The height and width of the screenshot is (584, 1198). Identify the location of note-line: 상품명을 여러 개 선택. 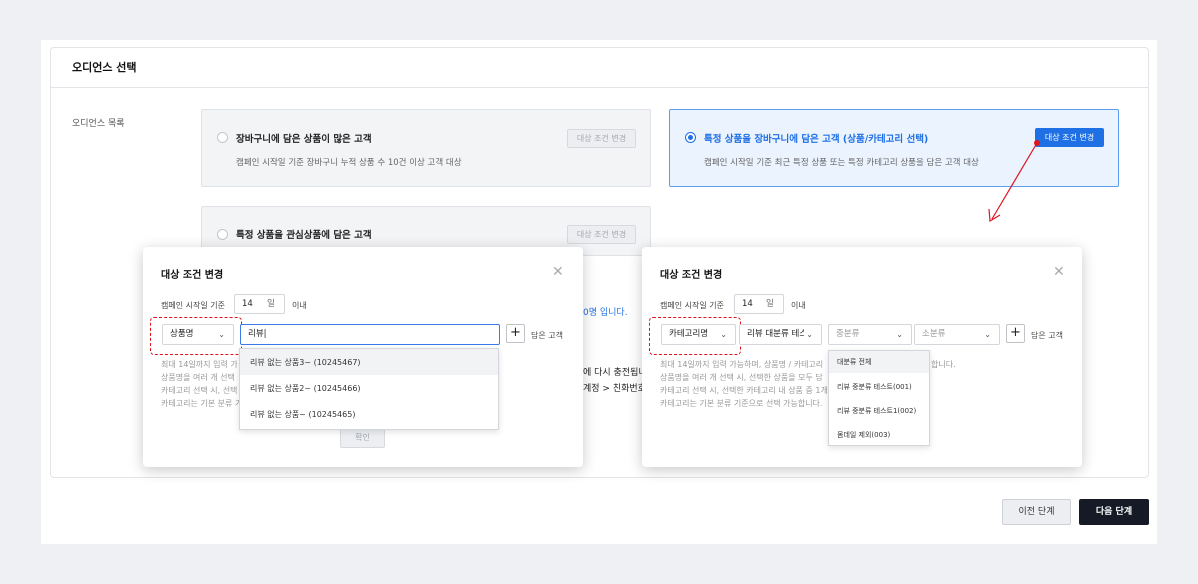
(198, 377).